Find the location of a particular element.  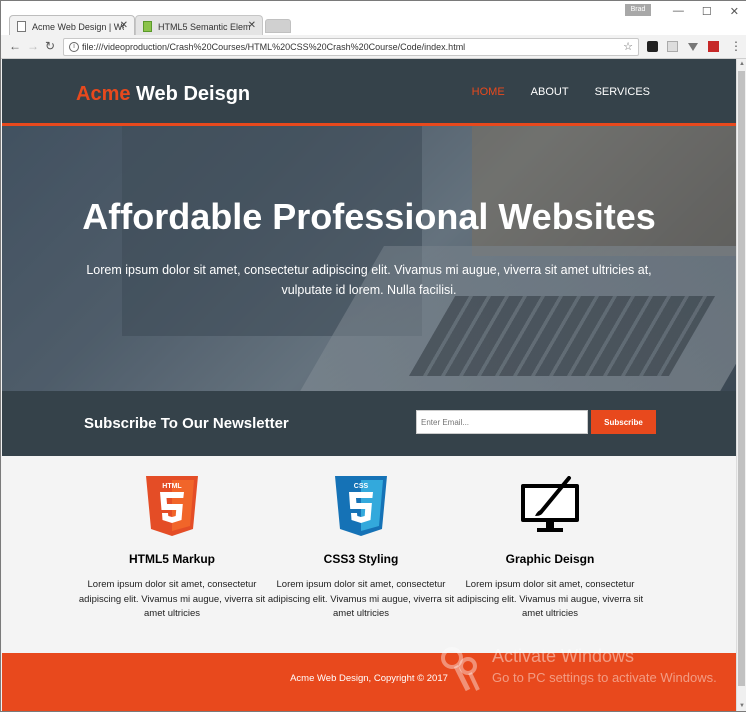

keys-icon is located at coordinates (460, 669).